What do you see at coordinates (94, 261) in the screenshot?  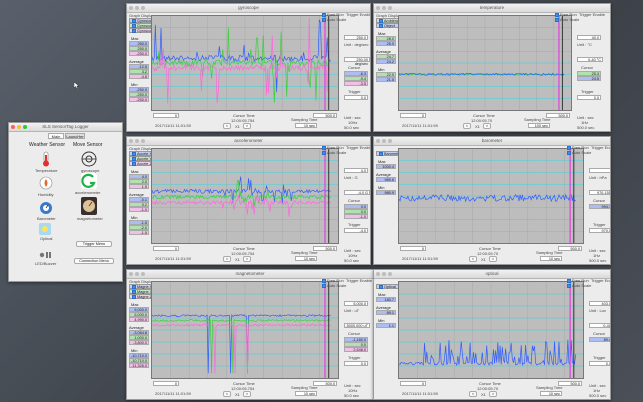 I see `connection-menu-button: Connection Menu` at bounding box center [94, 261].